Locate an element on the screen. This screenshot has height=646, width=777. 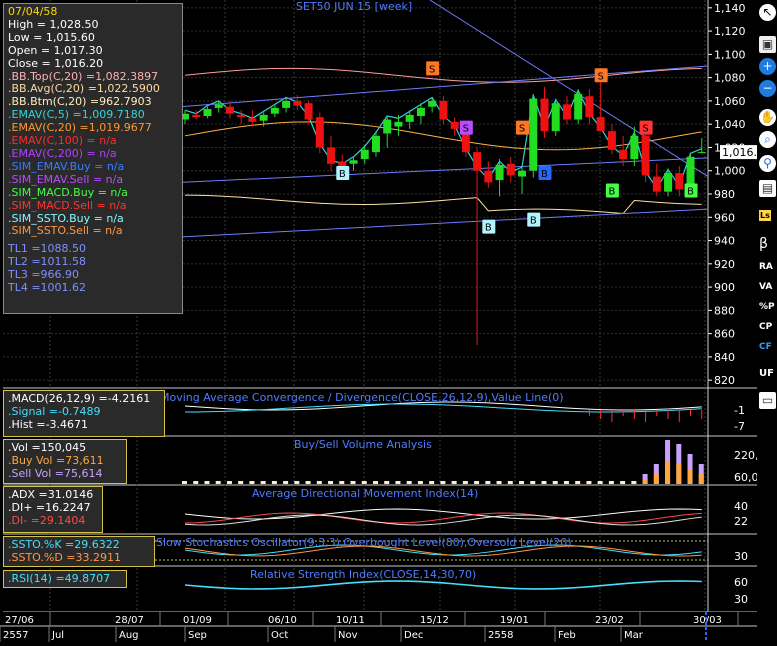
search-icon: ⚲ is located at coordinates (767, 163).